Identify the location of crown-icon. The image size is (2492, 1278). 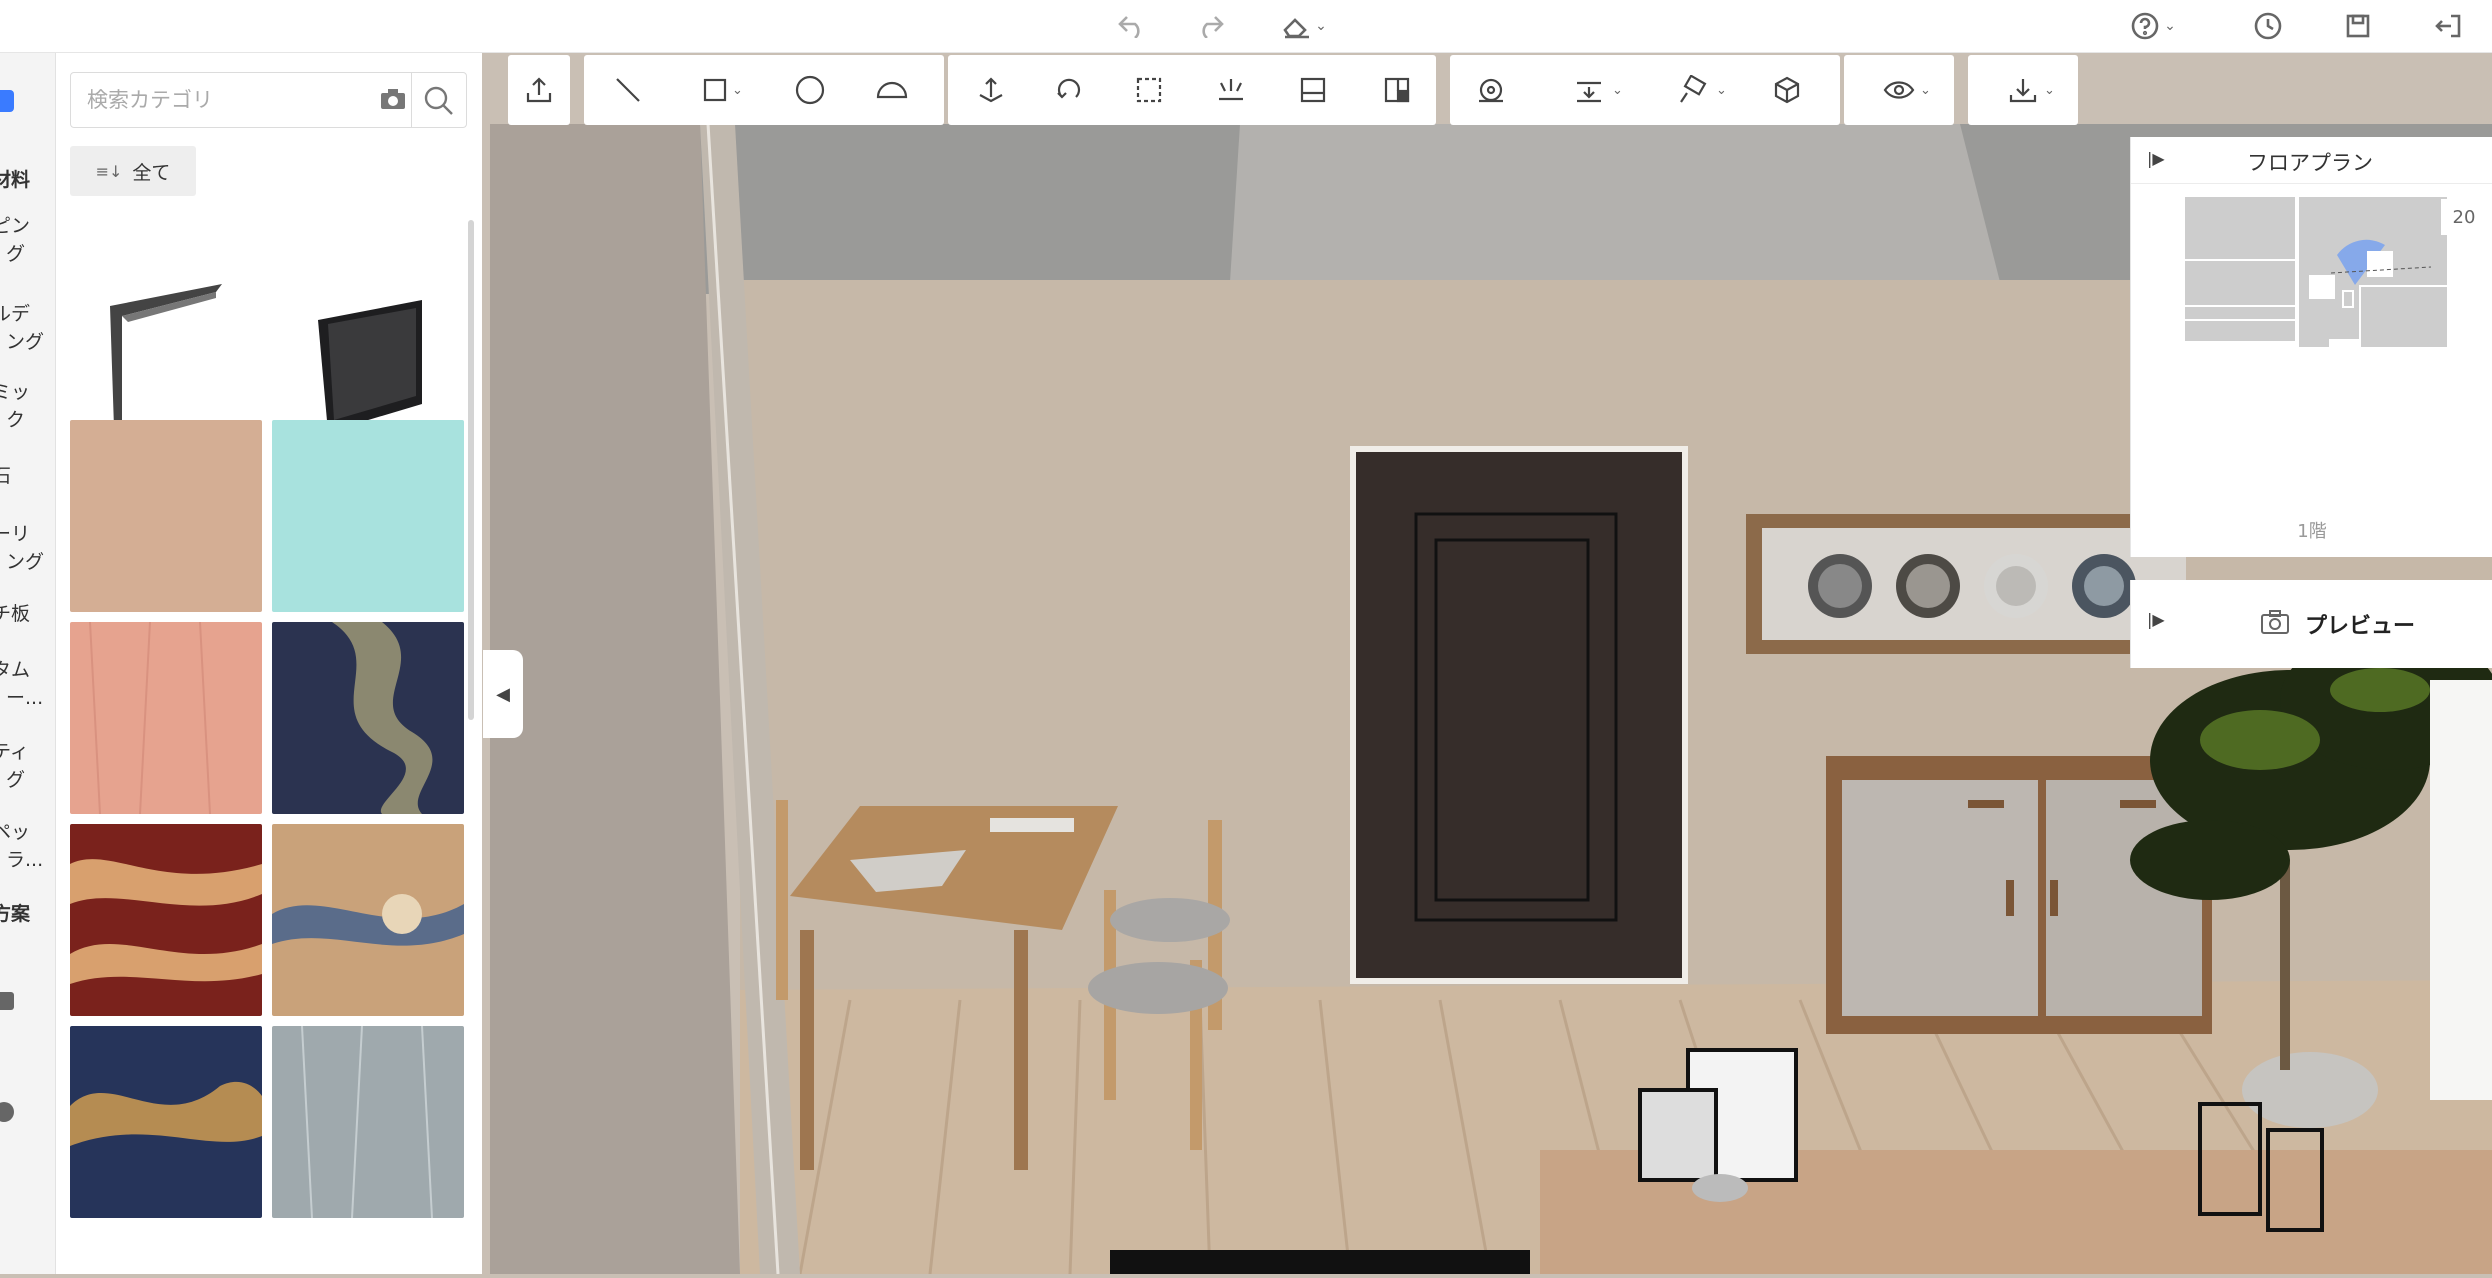
(7, 1001).